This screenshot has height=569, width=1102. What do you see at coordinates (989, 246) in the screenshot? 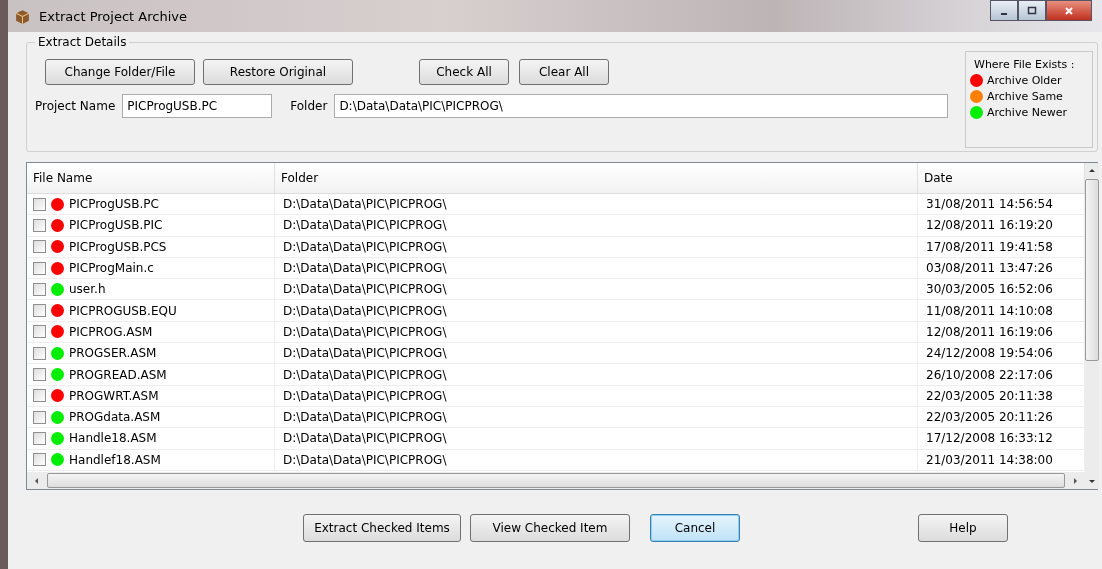
I see `file-date: 17/08/2011 19:41:58` at bounding box center [989, 246].